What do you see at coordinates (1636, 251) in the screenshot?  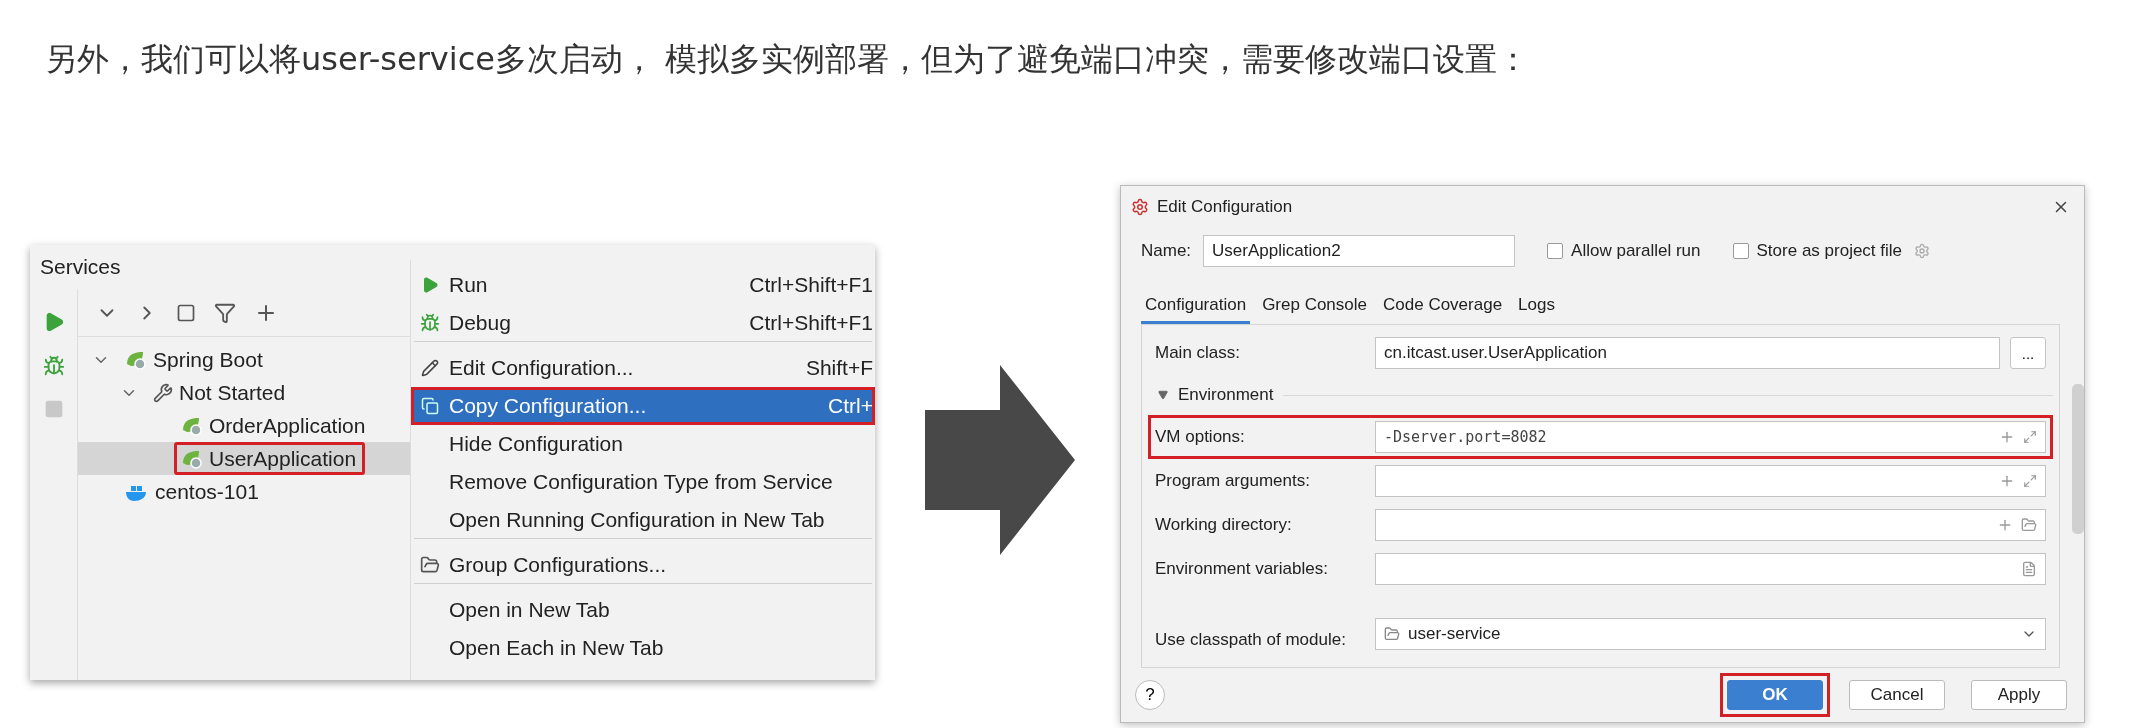 I see `checkbox-label: Allow parallel run` at bounding box center [1636, 251].